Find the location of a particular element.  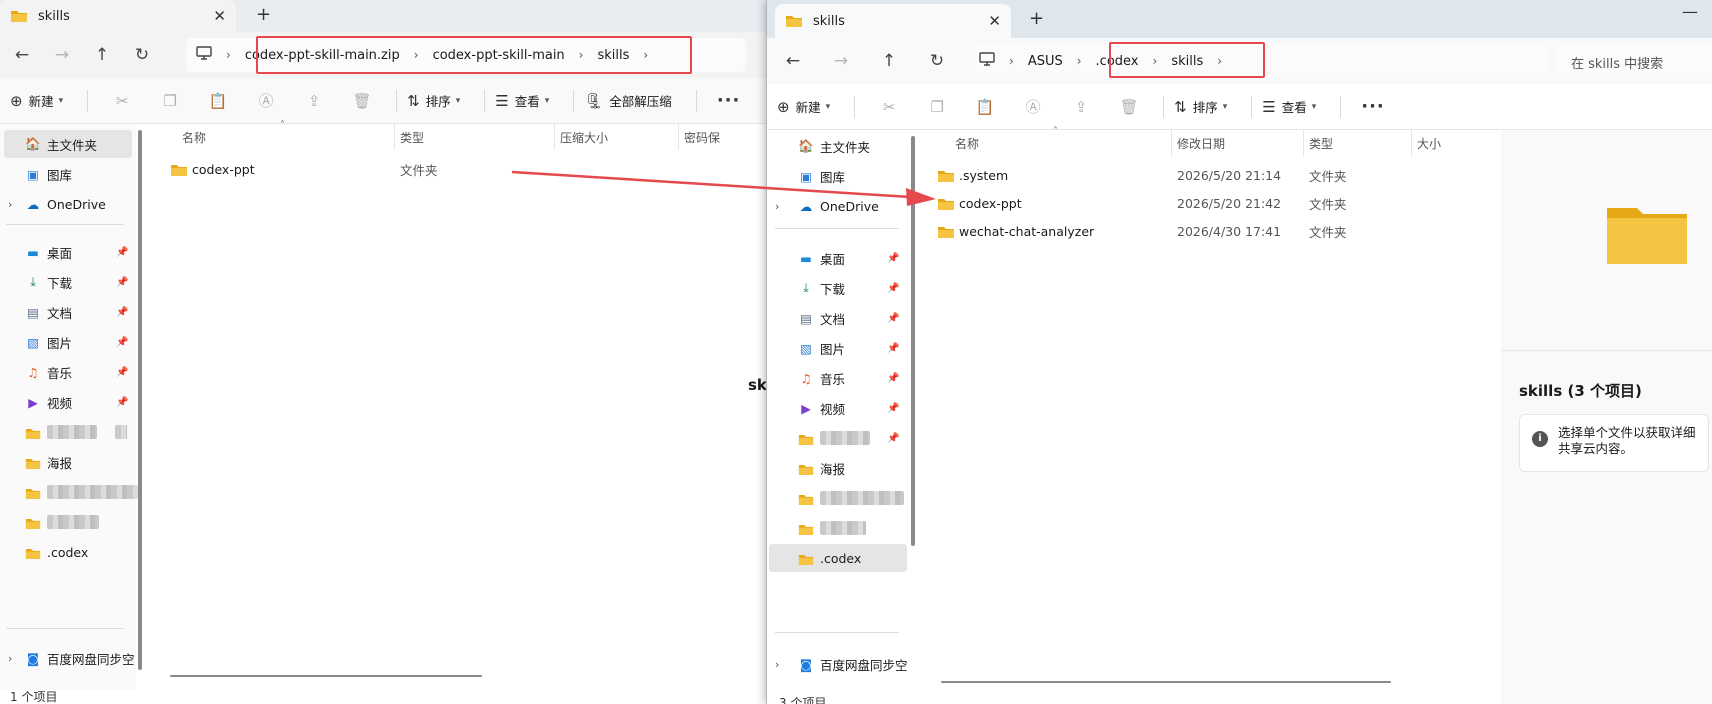

extract-all-button: 🗜 全部解压缩 is located at coordinates (628, 100).